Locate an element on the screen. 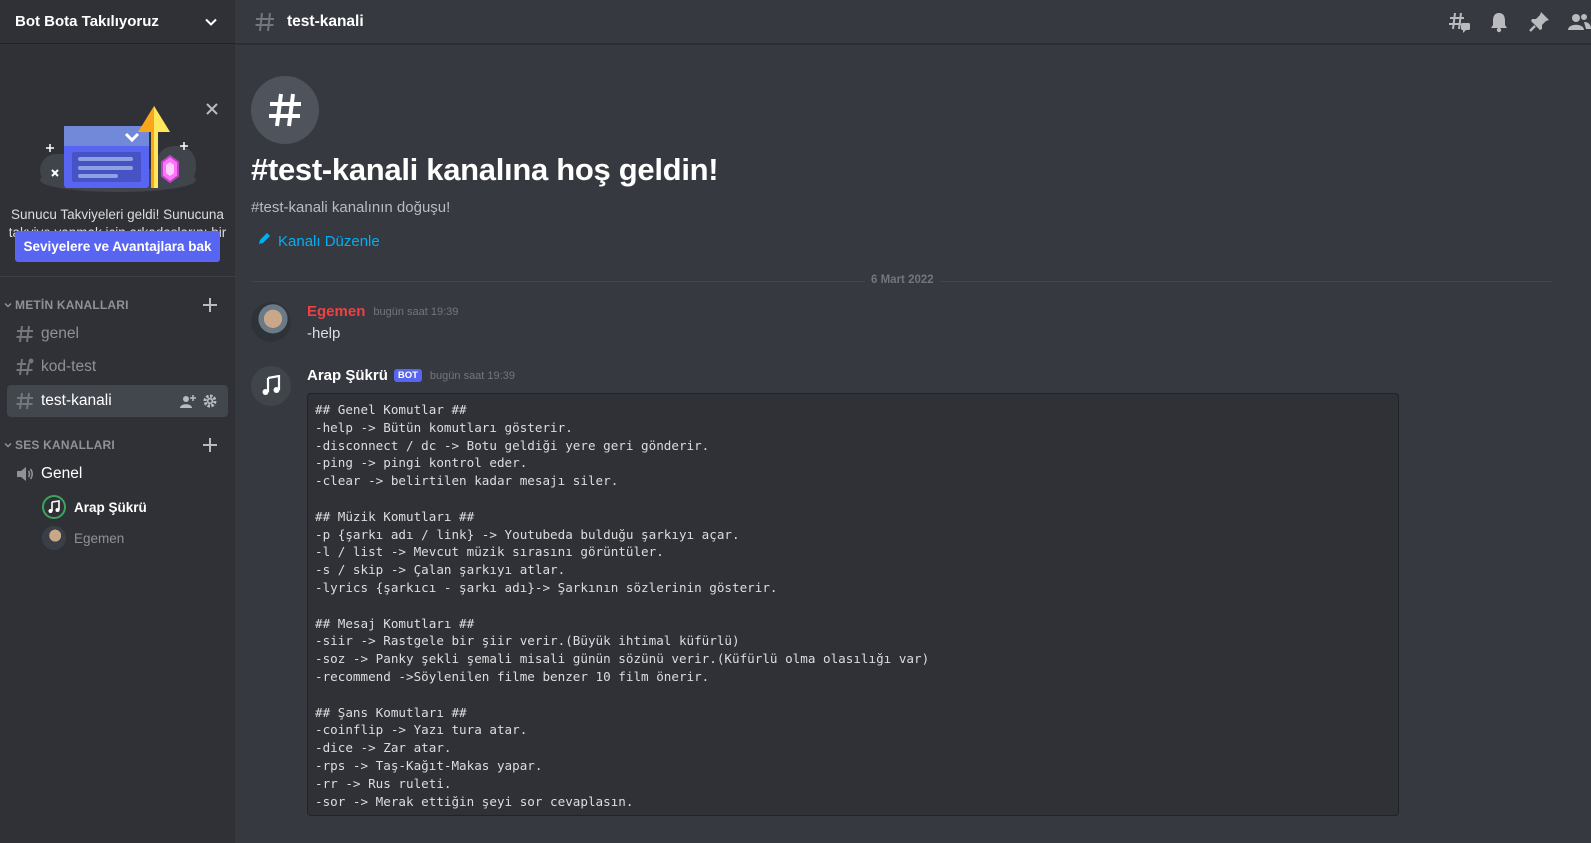  close-icon is located at coordinates (212, 109).